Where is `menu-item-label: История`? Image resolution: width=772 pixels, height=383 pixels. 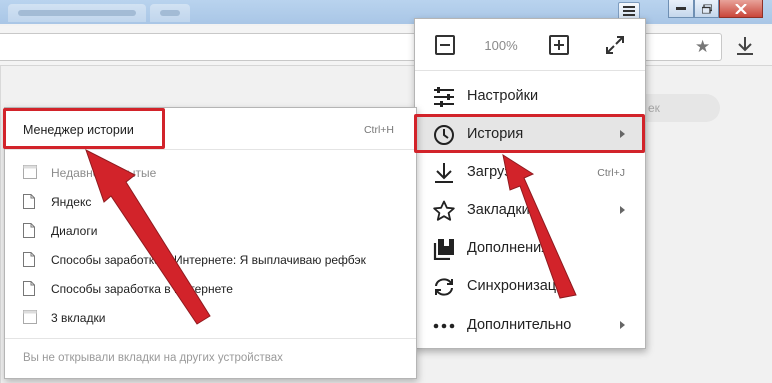 menu-item-label: История is located at coordinates (495, 134).